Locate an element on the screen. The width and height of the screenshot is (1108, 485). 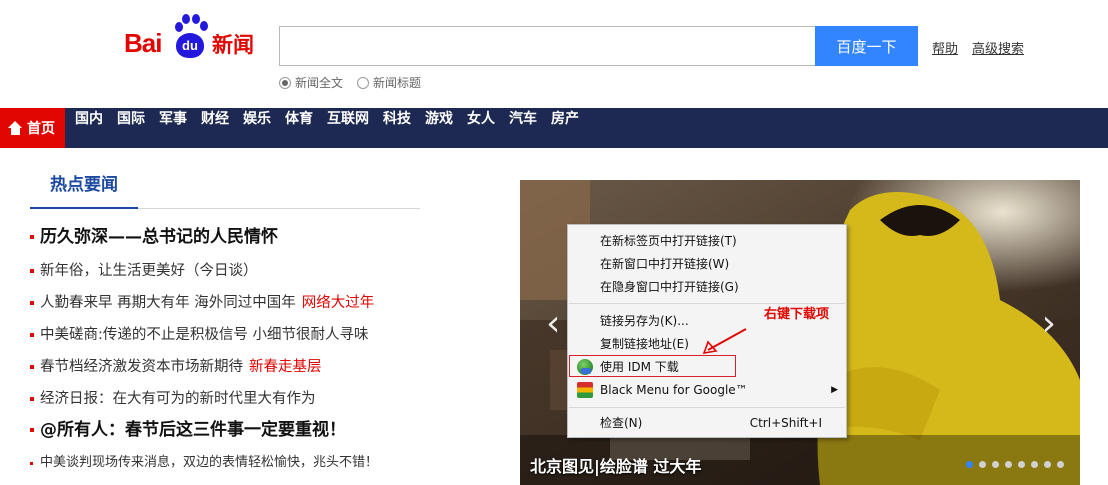
nav-item-sports: 体育 is located at coordinates (299, 128).